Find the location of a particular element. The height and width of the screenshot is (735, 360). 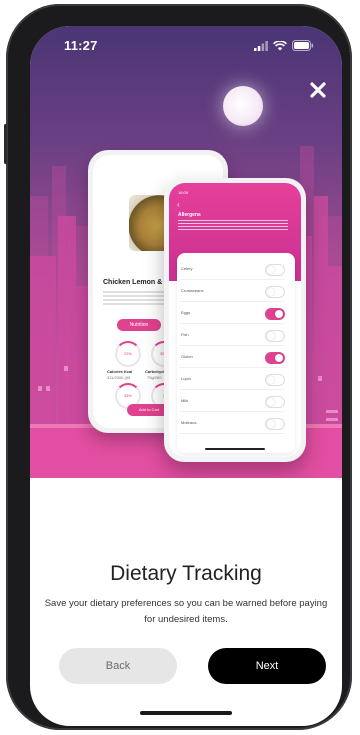

allergen-label: Molluscs is located at coordinates (189, 422).